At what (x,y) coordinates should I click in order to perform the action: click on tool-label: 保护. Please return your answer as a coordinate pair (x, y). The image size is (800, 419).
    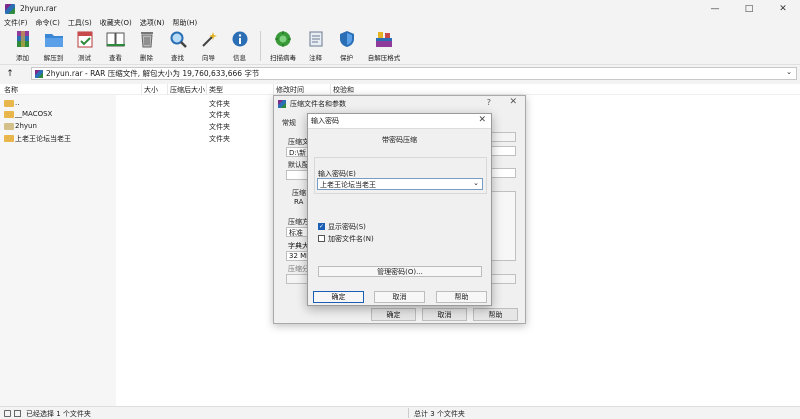
    Looking at the image, I should click on (346, 58).